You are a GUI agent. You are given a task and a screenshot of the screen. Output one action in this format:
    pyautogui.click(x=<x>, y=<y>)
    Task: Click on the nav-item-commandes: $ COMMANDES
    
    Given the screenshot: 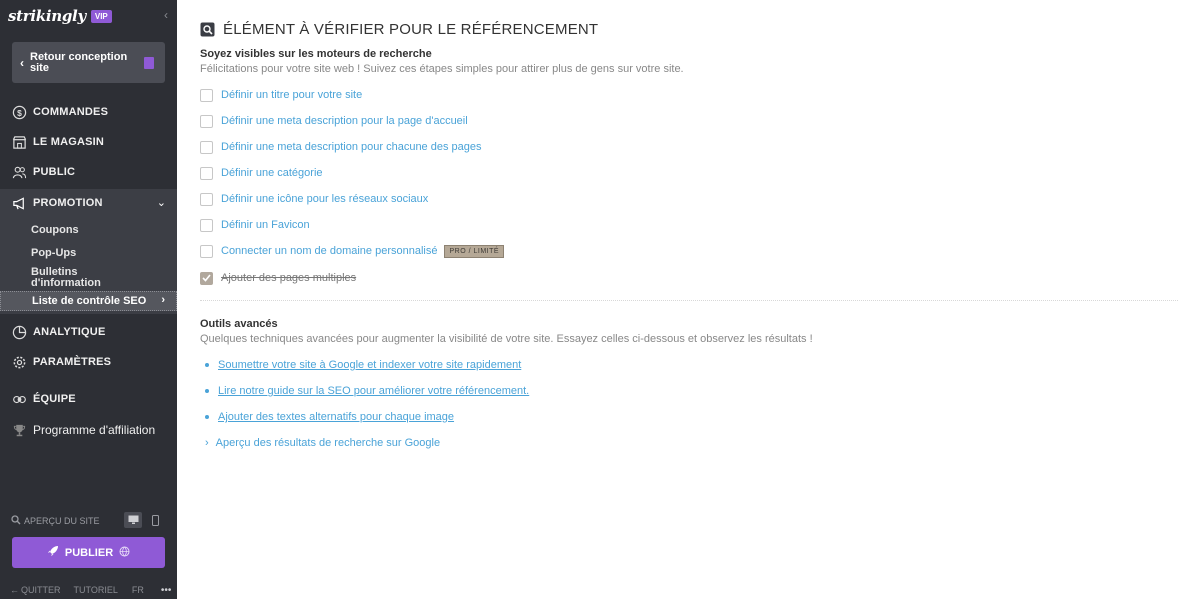 What is the action you would take?
    pyautogui.click(x=88, y=112)
    